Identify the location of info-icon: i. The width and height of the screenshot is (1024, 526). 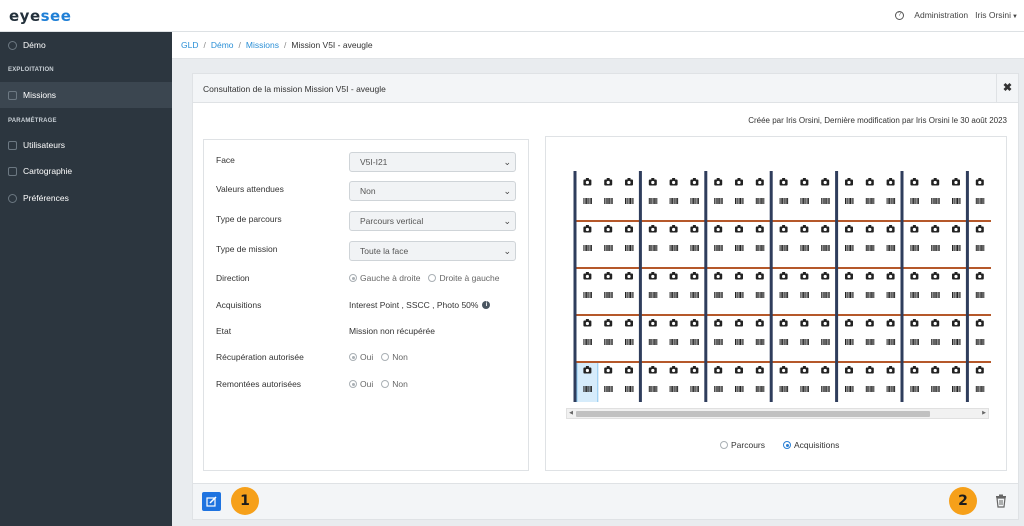
(486, 305).